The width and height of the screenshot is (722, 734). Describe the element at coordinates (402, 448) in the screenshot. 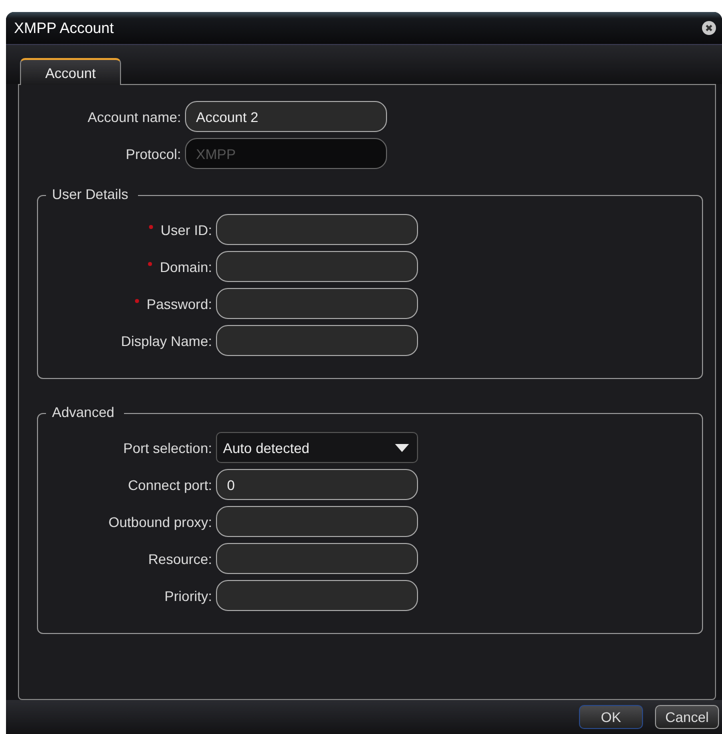

I see `caret-icon` at that location.